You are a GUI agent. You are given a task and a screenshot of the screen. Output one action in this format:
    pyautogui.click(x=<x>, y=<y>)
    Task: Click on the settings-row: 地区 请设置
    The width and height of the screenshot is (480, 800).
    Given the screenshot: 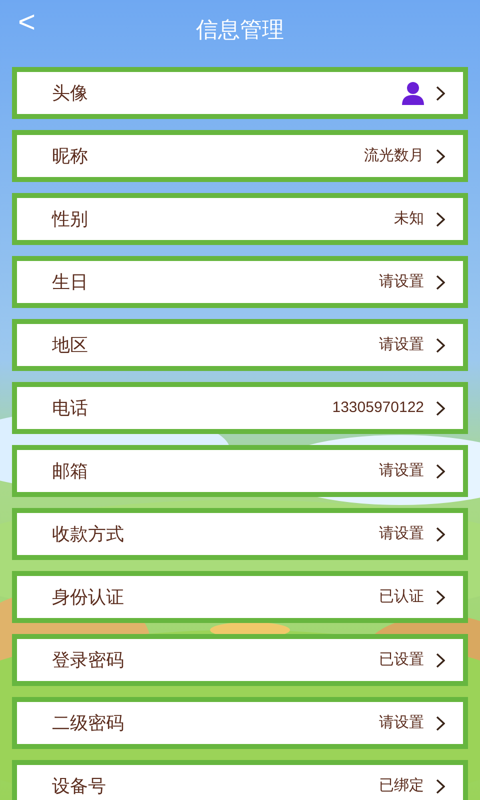 What is the action you would take?
    pyautogui.click(x=240, y=345)
    